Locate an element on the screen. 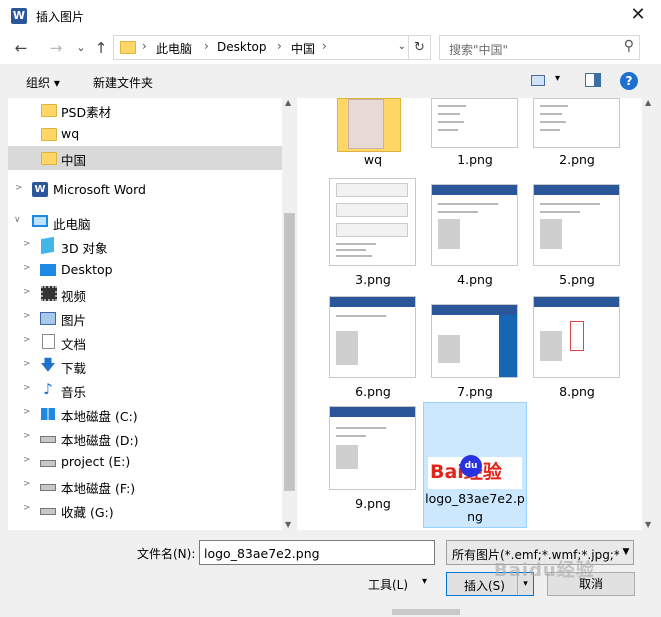  file-name: 3.png is located at coordinates (373, 279).